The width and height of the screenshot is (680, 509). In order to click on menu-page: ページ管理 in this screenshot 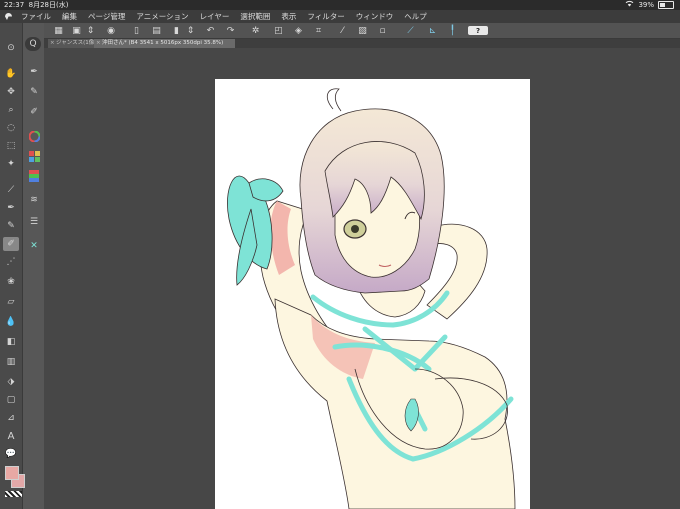, I will do `click(107, 16)`.